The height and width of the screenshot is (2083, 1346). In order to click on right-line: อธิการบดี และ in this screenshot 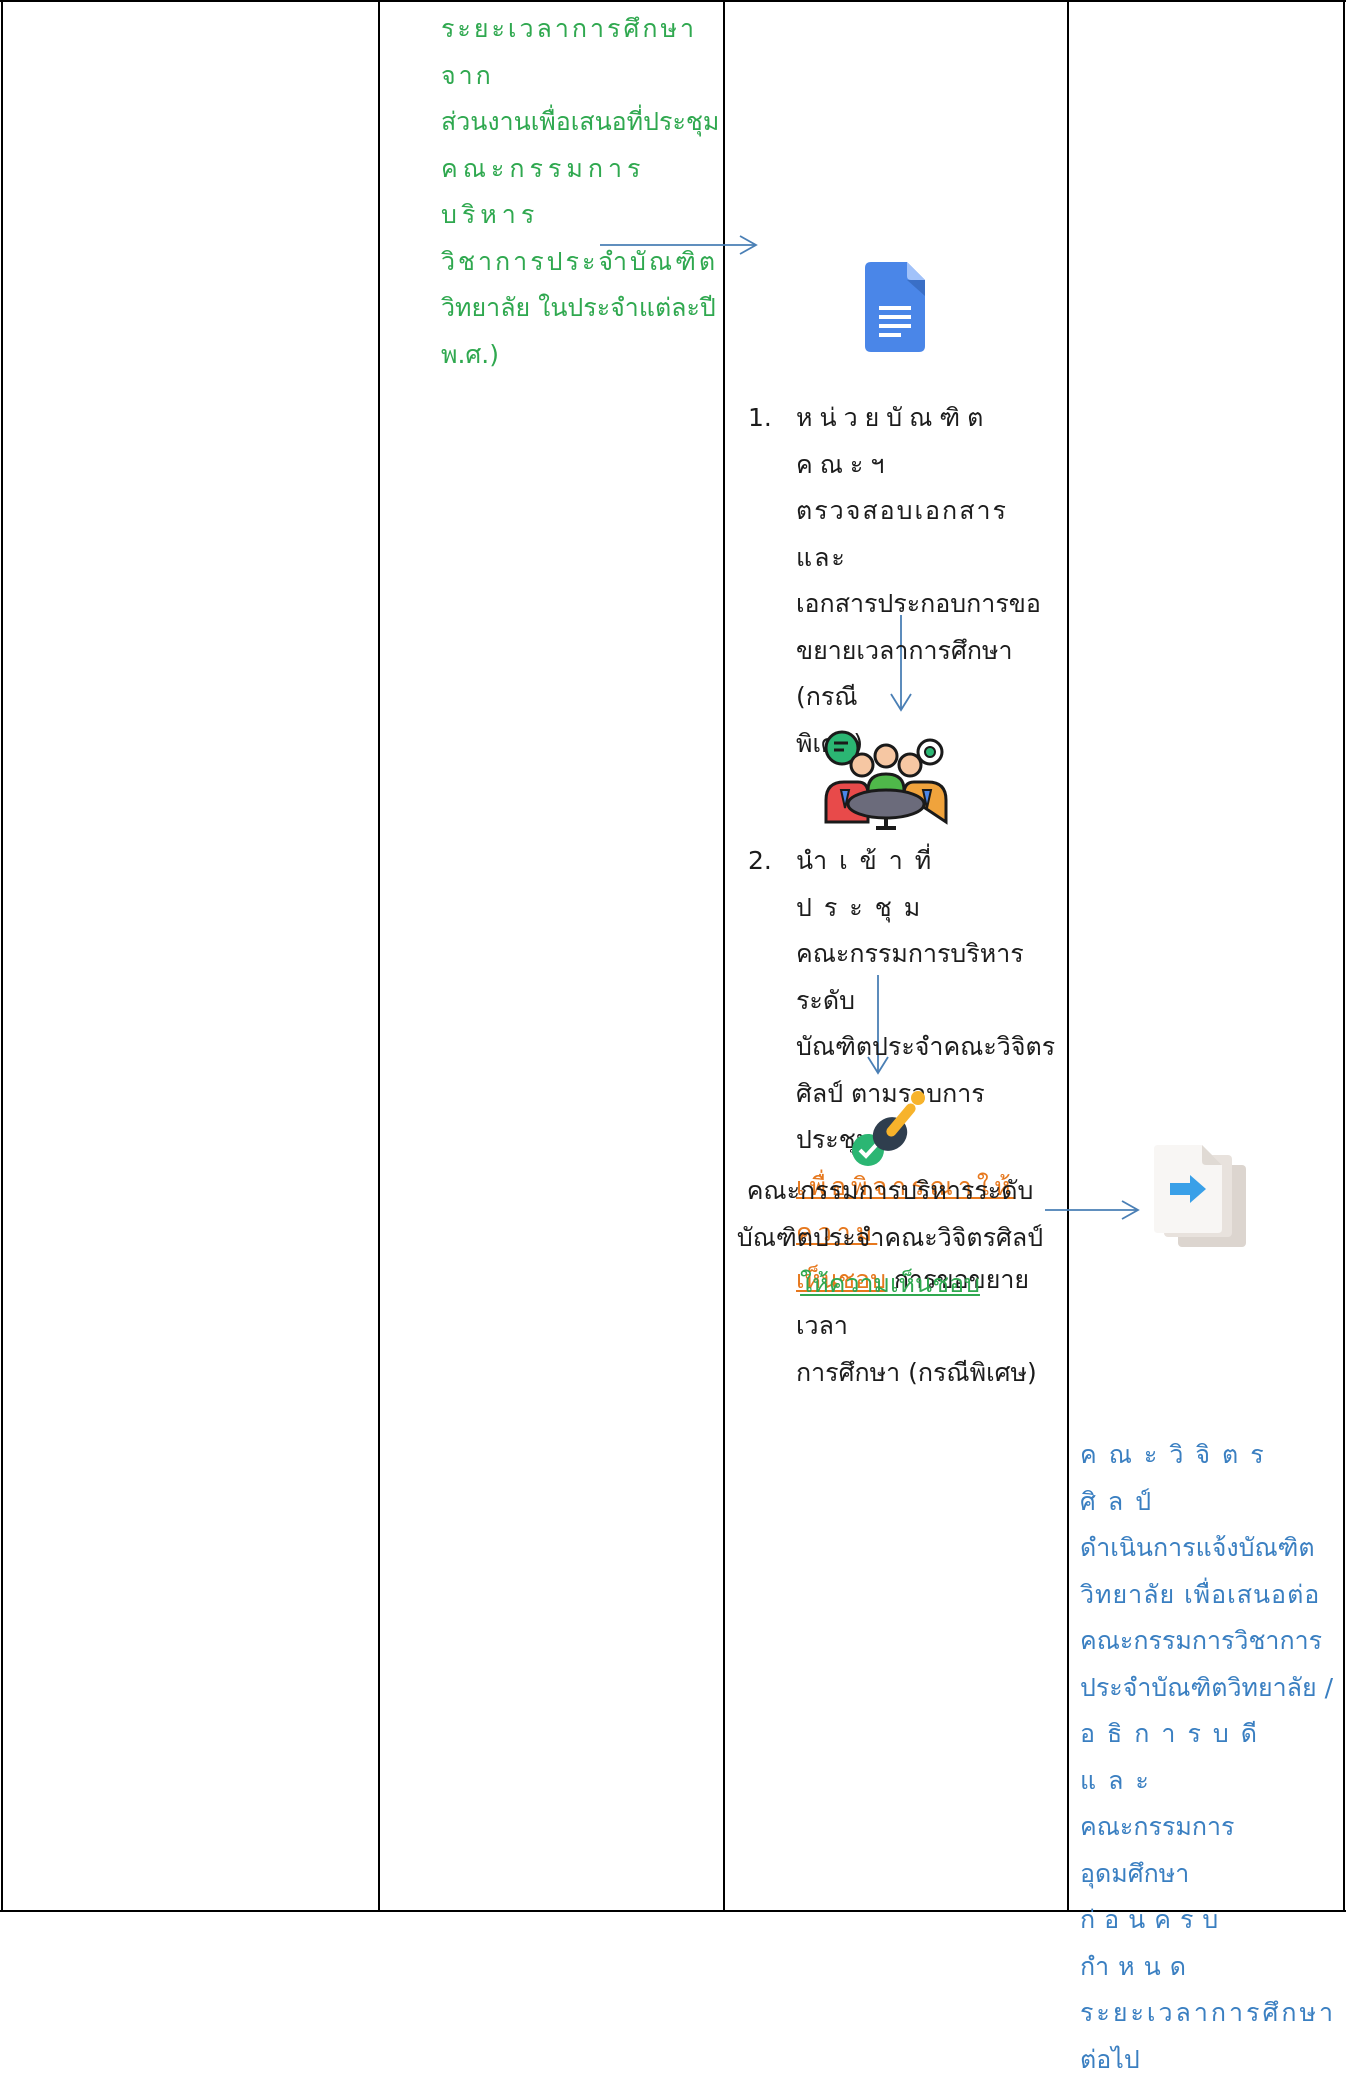, I will do `click(1211, 1757)`.